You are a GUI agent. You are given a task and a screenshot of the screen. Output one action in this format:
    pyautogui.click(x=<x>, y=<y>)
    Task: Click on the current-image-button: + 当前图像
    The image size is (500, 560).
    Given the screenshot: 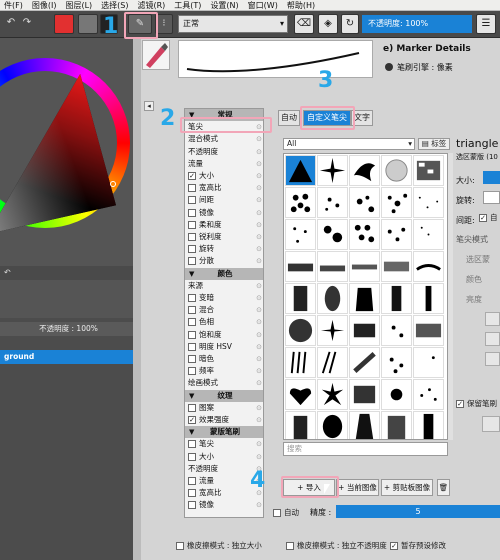 What is the action you would take?
    pyautogui.click(x=357, y=487)
    